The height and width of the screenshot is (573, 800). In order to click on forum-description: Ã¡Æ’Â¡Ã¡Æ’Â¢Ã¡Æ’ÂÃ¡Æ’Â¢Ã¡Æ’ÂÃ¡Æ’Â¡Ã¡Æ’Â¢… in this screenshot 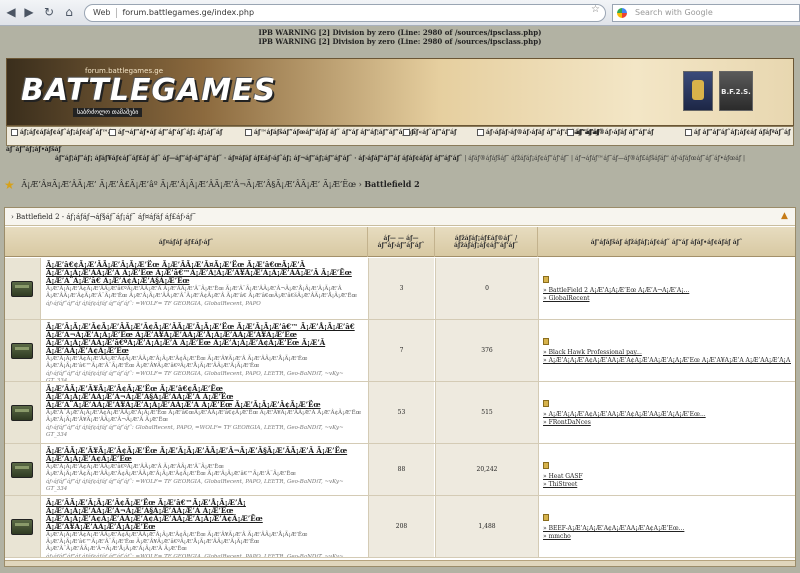, I will do `click(177, 362)`.